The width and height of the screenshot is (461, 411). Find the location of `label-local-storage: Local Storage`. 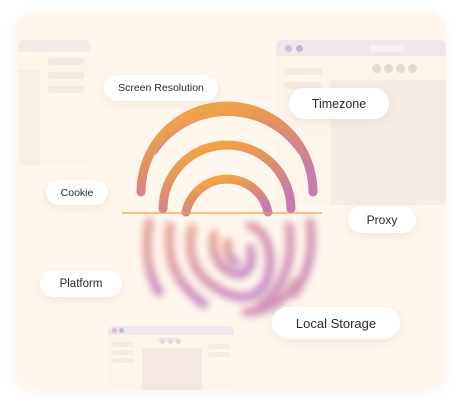

label-local-storage: Local Storage is located at coordinates (336, 323).